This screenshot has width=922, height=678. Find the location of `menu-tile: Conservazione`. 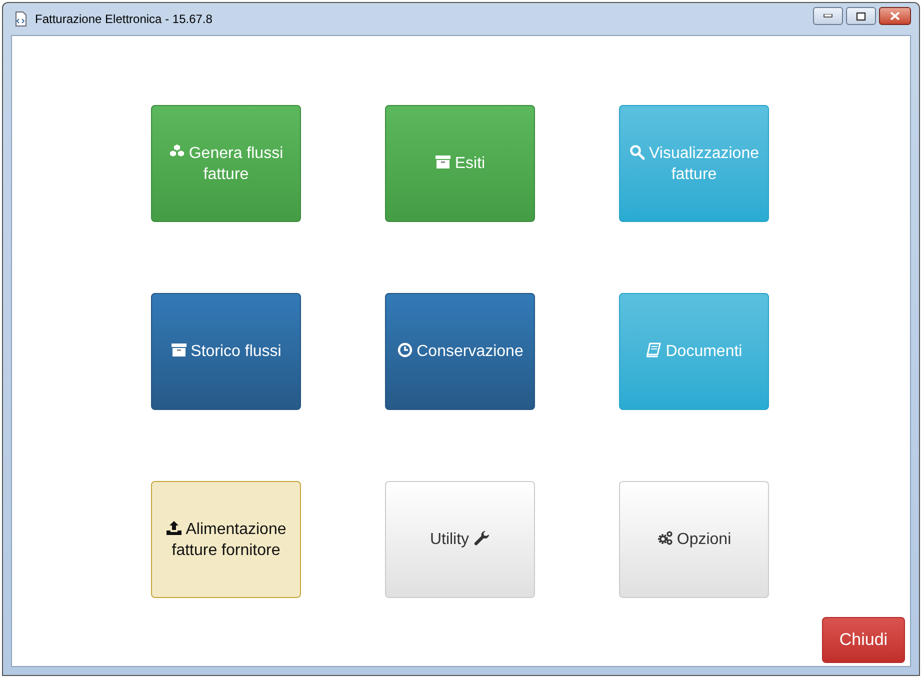

menu-tile: Conservazione is located at coordinates (460, 351).